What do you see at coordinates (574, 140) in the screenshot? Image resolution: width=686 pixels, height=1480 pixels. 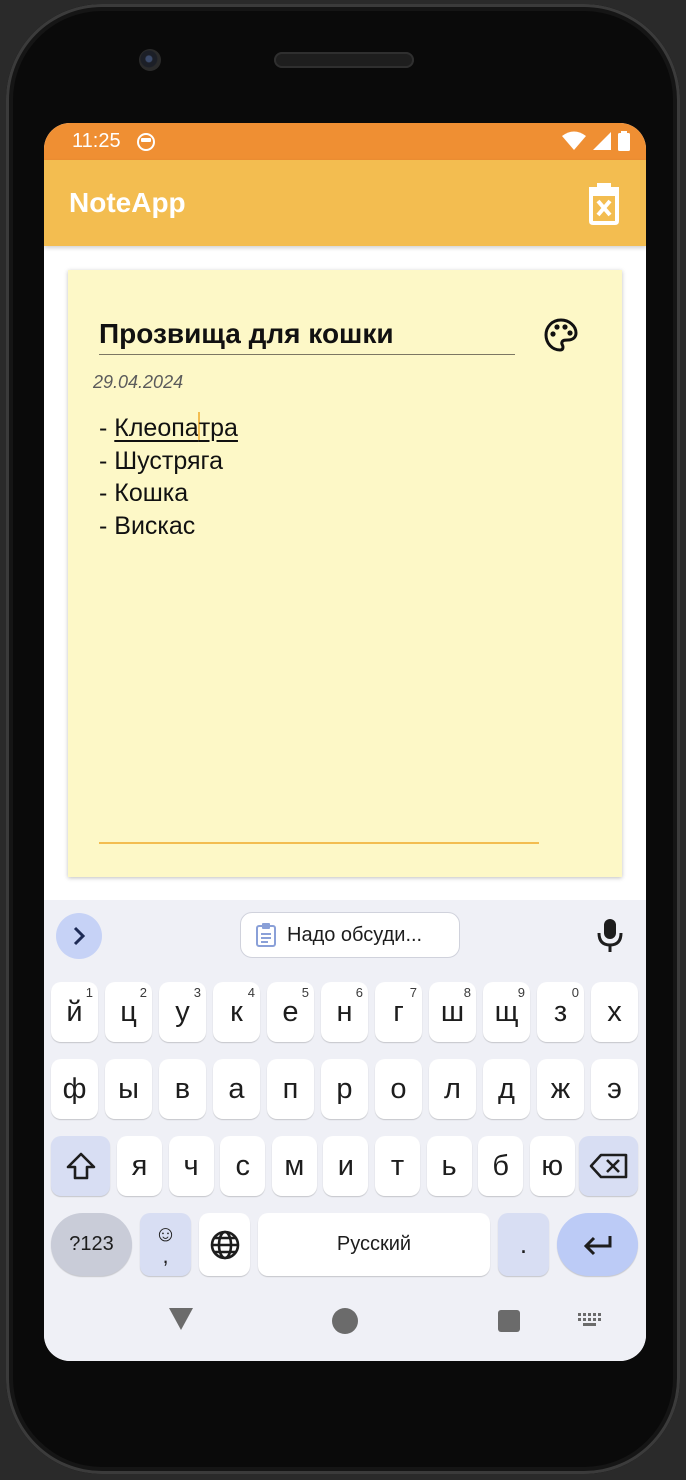 I see `wifi-icon` at bounding box center [574, 140].